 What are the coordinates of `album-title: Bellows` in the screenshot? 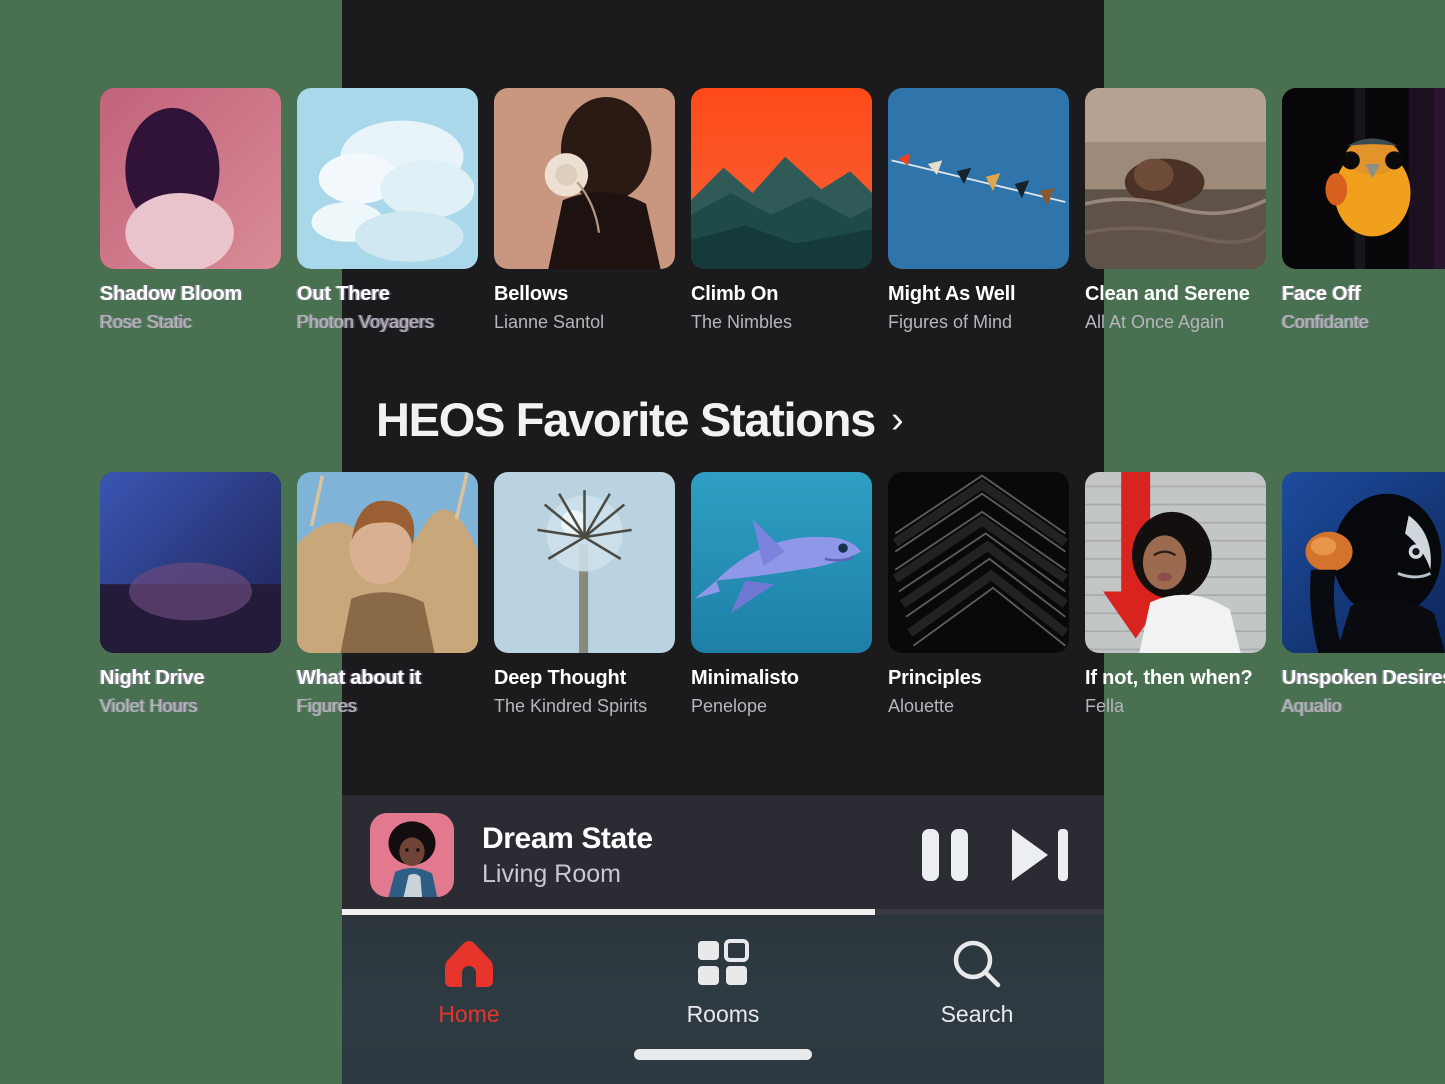 It's located at (531, 294).